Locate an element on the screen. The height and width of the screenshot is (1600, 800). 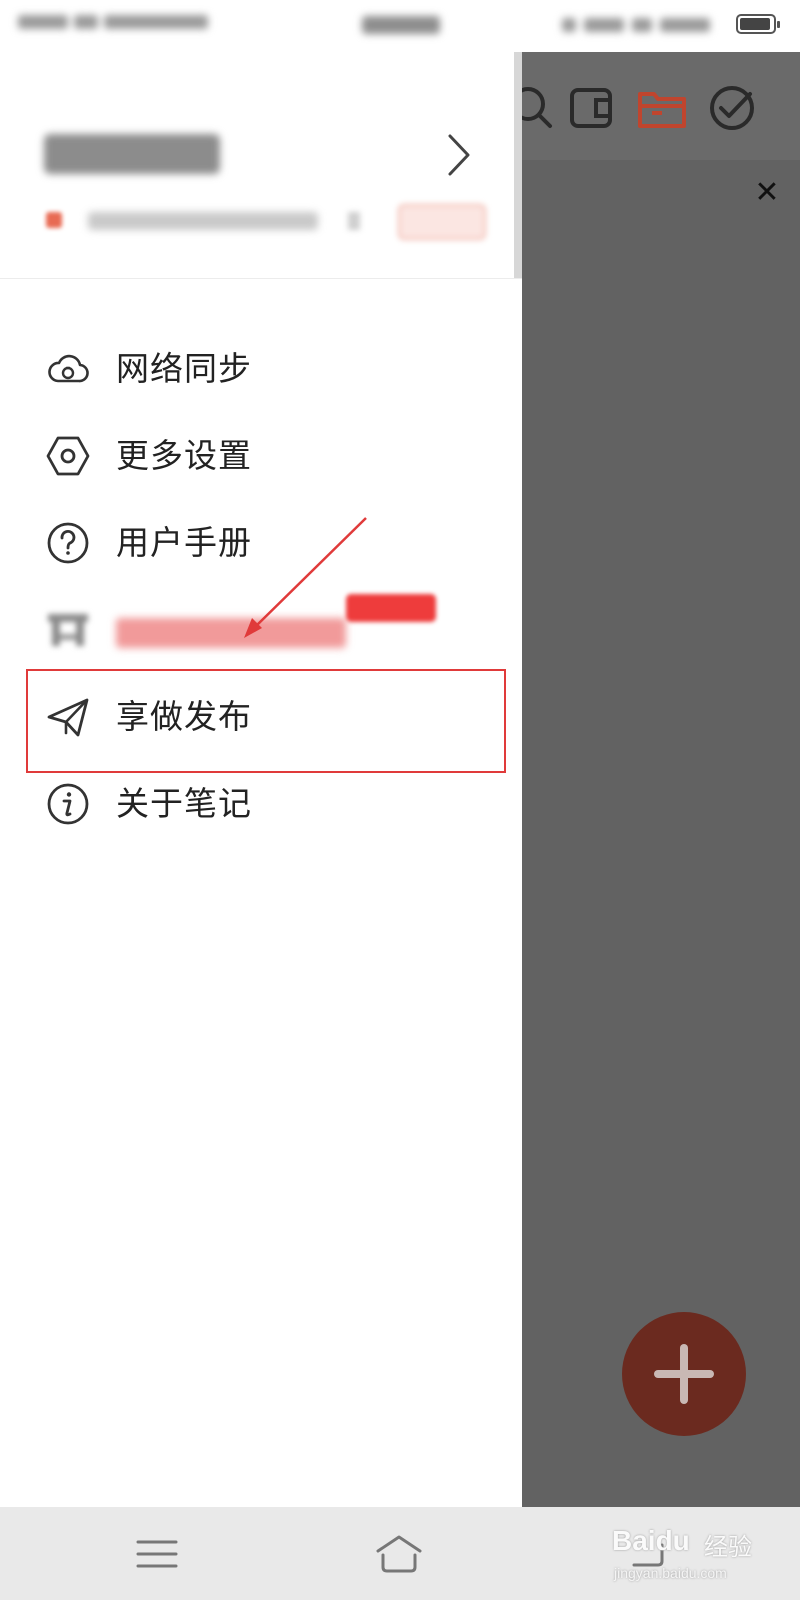
menu-item-user-manual: 用户手册 is located at coordinates (261, 543).